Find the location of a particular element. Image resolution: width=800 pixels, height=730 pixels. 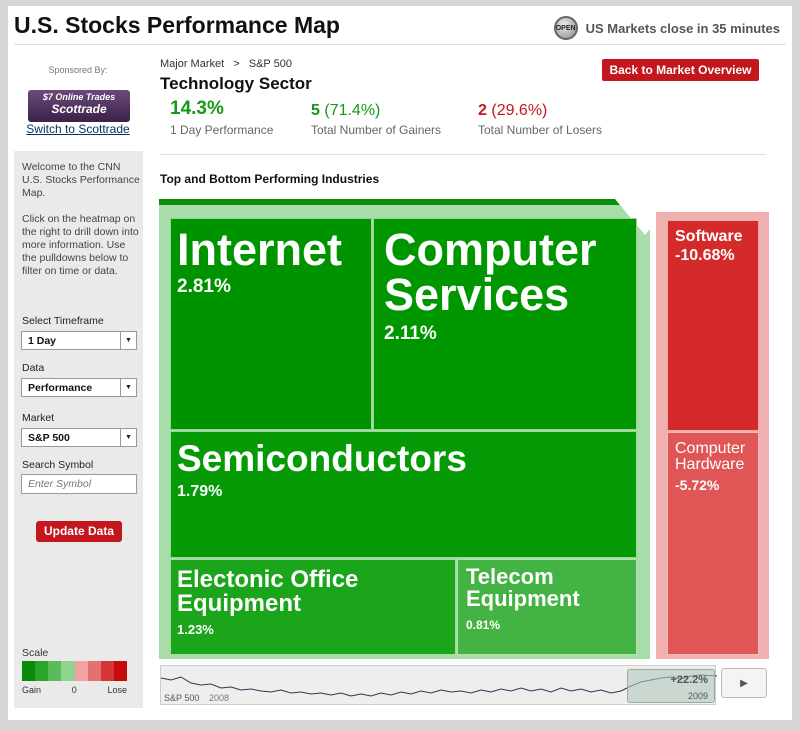

heatmap-title: Top and Bottom Performing Industries is located at coordinates (270, 179).